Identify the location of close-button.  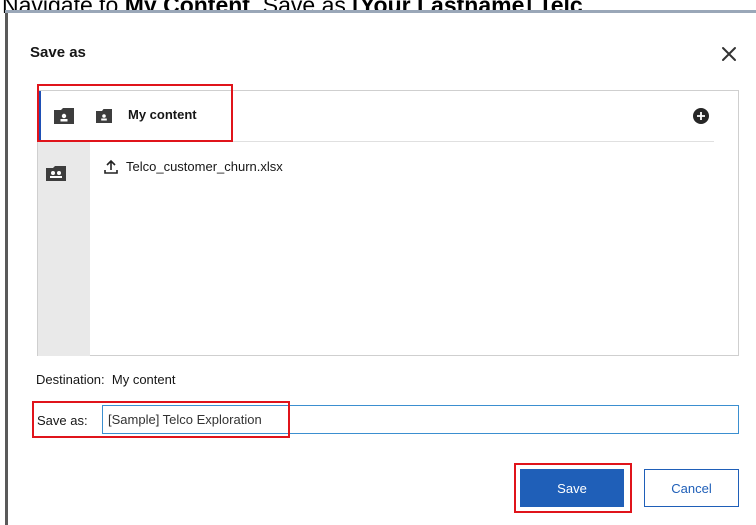
(729, 54).